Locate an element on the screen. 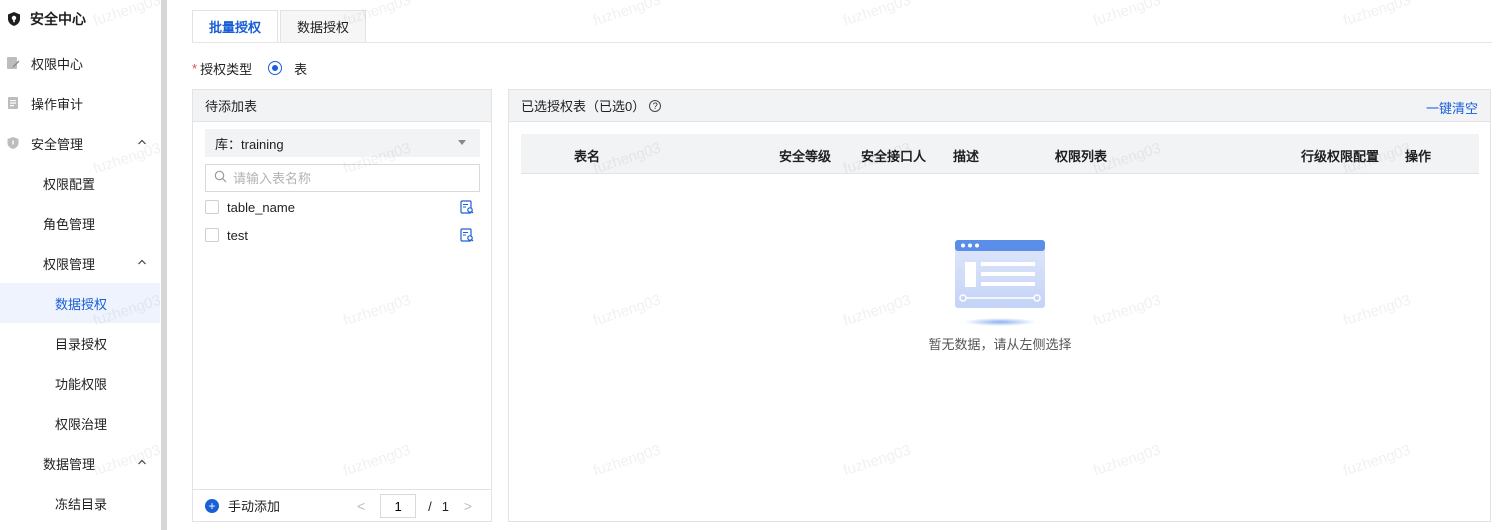  sidebar-item-permission-center: 权限中心 is located at coordinates (80, 63).